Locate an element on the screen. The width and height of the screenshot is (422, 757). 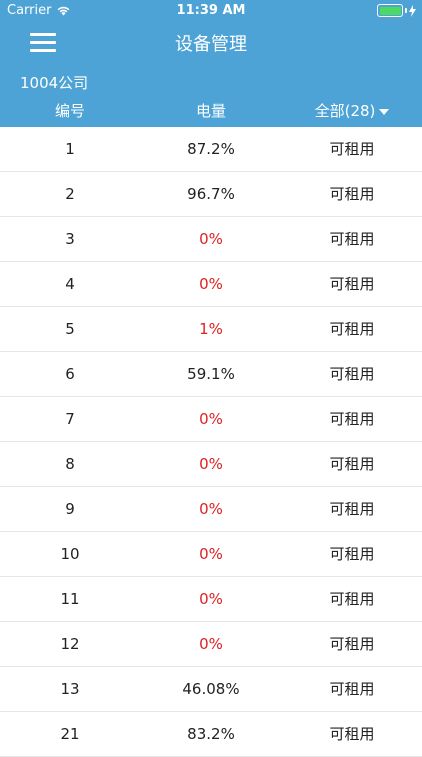
charging-icon is located at coordinates (412, 10).